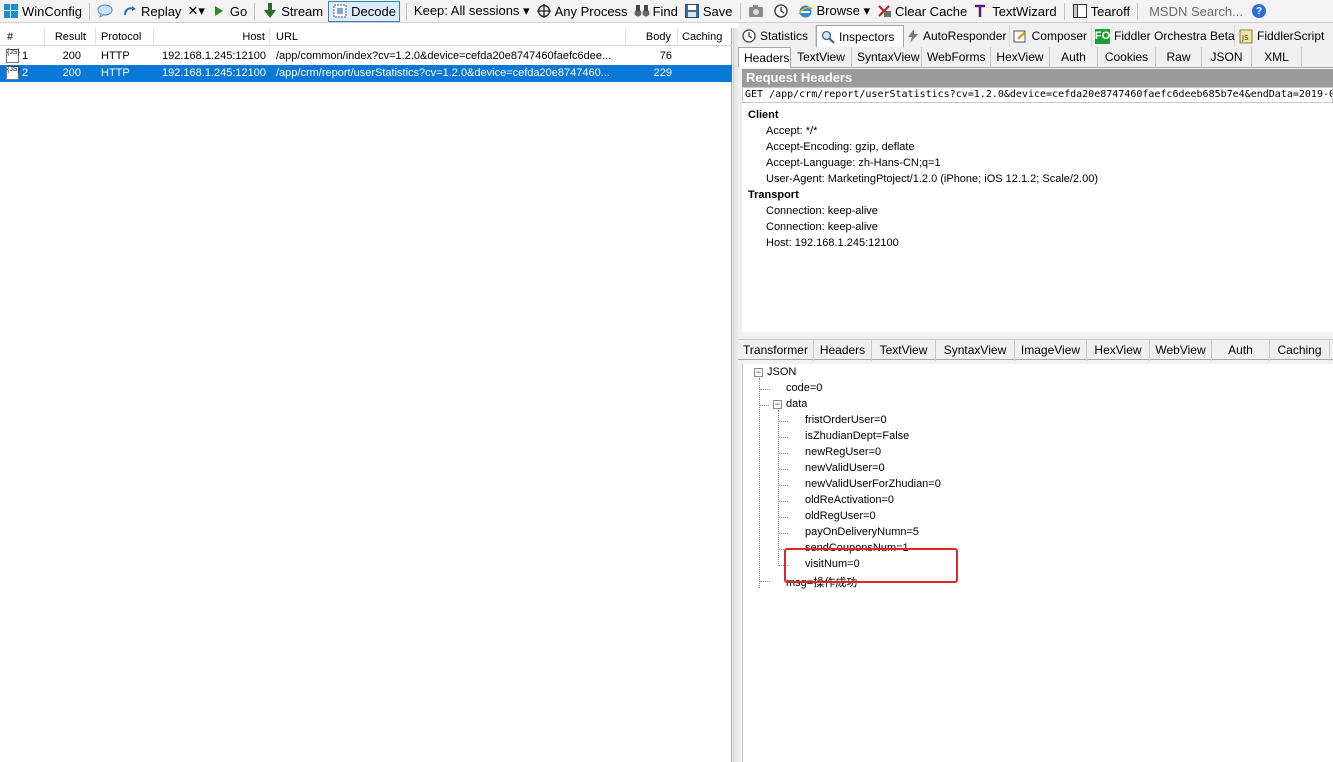 The height and width of the screenshot is (762, 1333). What do you see at coordinates (792, 131) in the screenshot?
I see `header-line: Accept: */*` at bounding box center [792, 131].